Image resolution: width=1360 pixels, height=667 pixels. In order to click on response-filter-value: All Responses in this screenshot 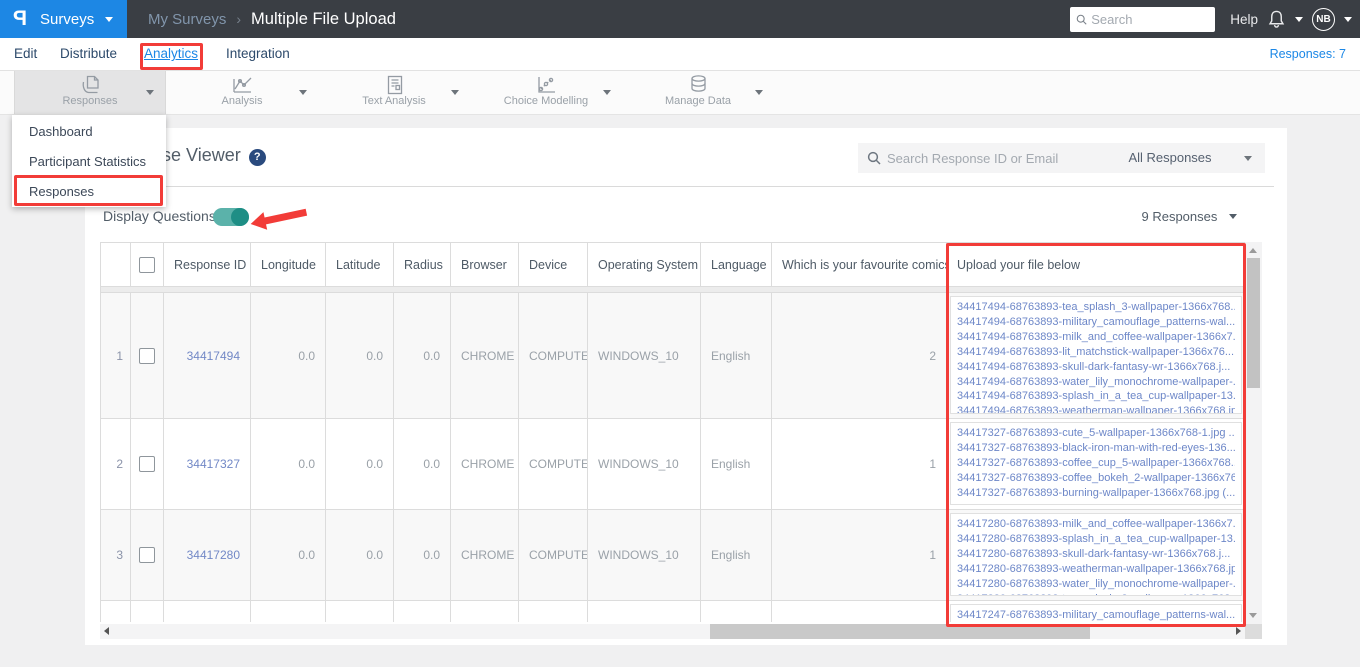, I will do `click(1170, 157)`.